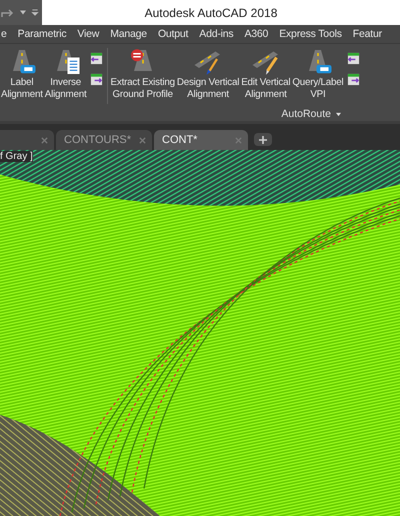 The width and height of the screenshot is (400, 516). Describe the element at coordinates (310, 34) in the screenshot. I see `ribbon-tab: Express Tools` at that location.